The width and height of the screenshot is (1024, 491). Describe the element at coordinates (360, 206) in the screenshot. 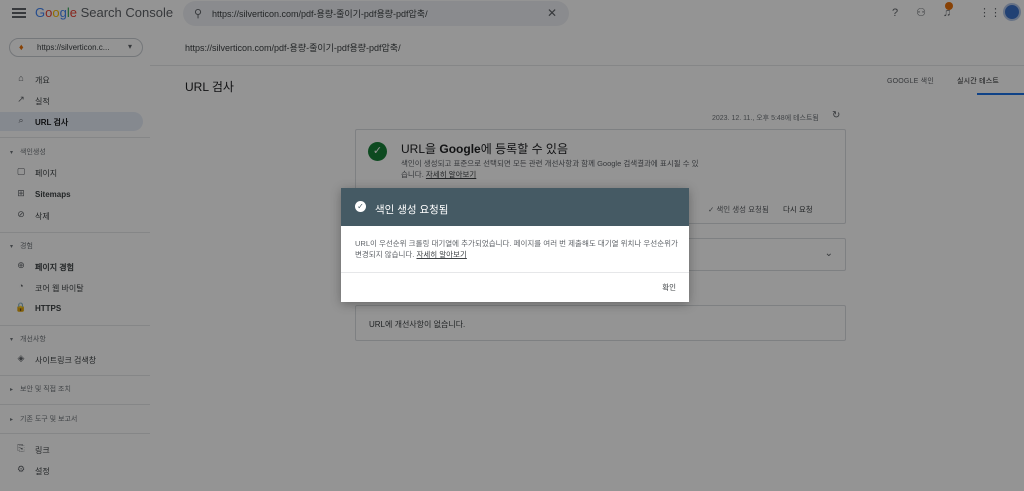

I see `check-circle-icon: ✓` at that location.